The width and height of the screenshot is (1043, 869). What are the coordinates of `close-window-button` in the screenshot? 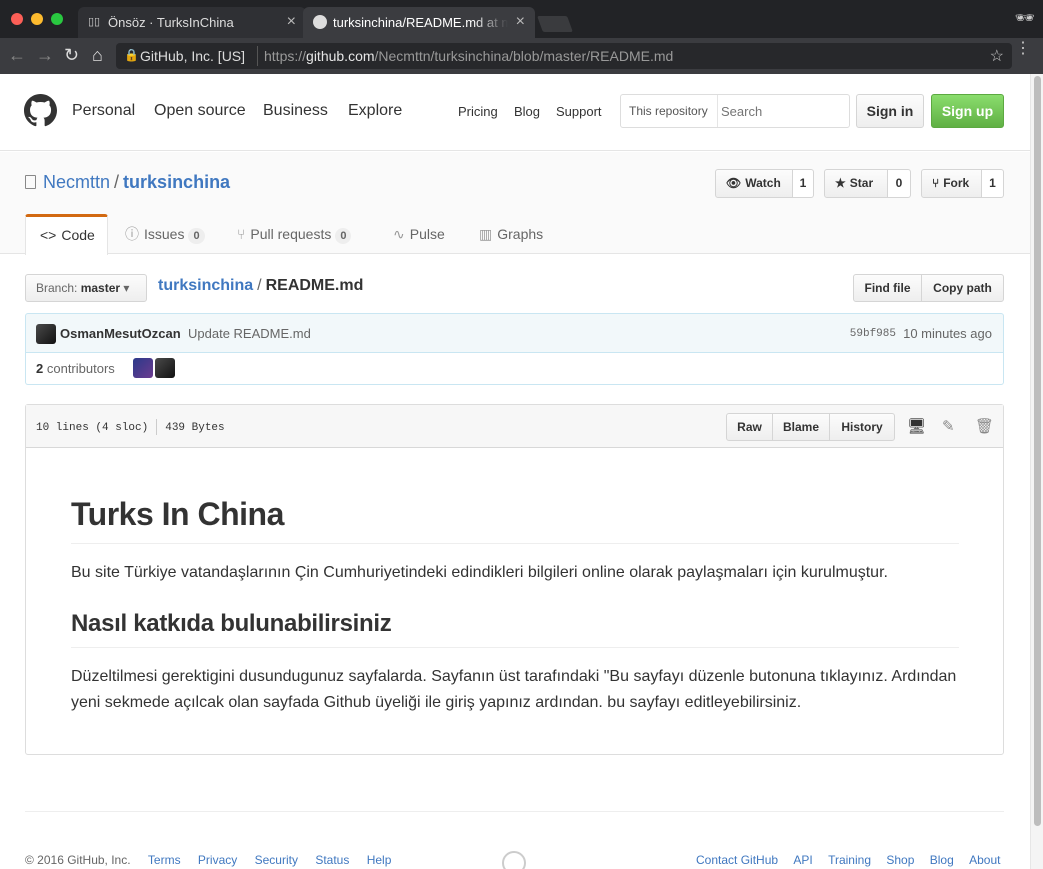 It's located at (17, 19).